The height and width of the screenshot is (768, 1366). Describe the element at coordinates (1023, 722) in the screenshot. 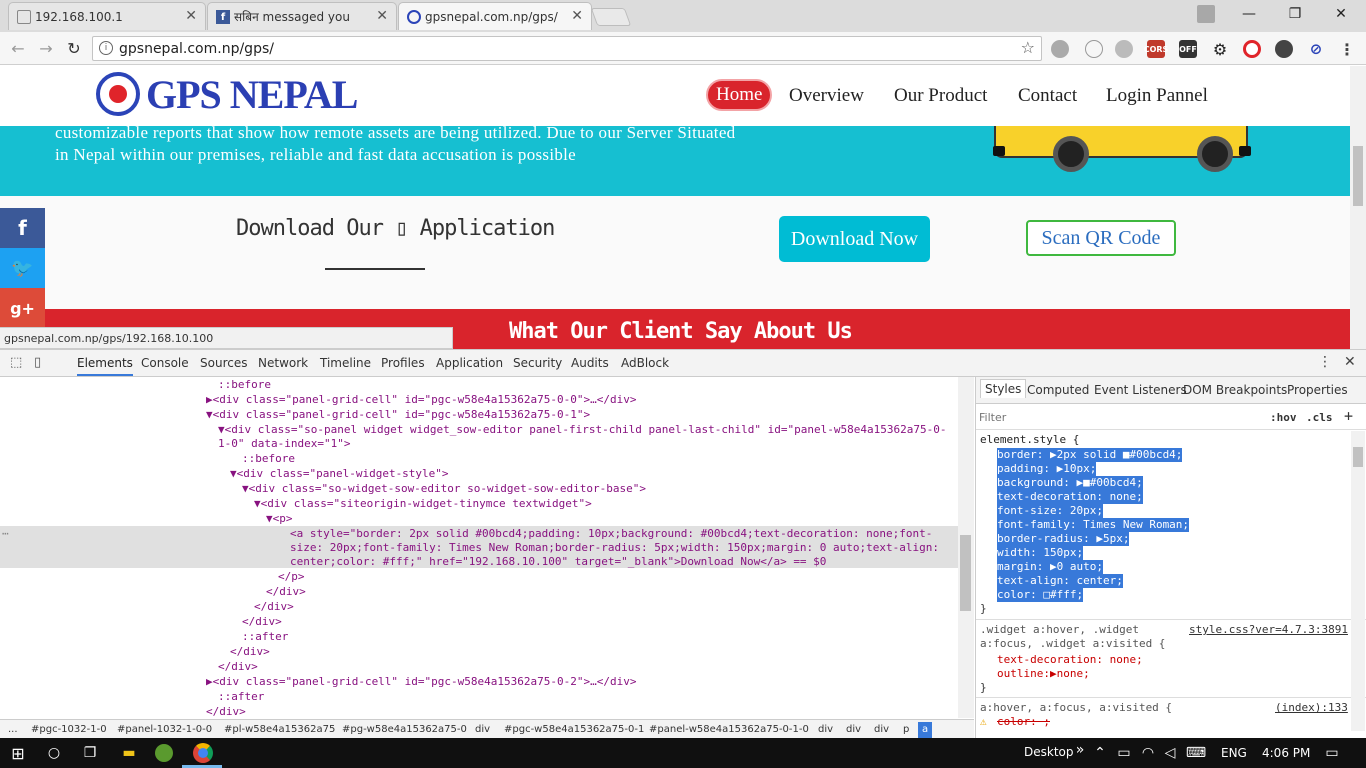

I see `style-property: color: ;` at that location.